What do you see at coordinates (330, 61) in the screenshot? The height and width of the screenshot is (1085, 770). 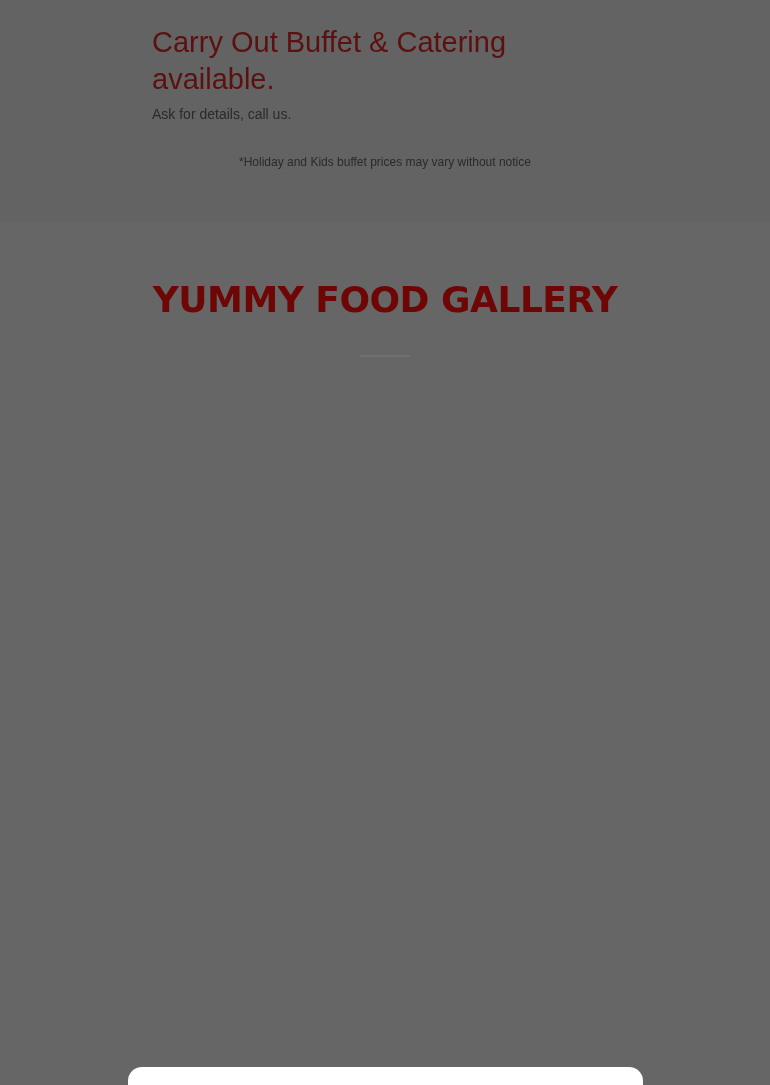 I see `catering-heading: Carry Out Buffet & Catering available.` at bounding box center [330, 61].